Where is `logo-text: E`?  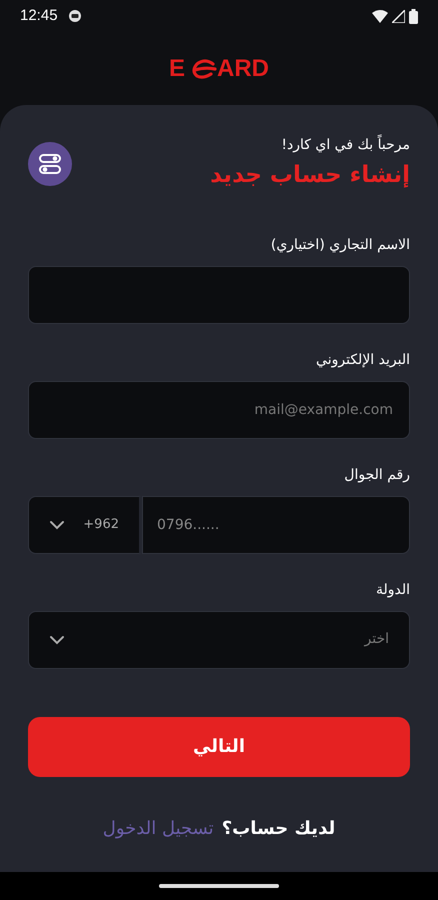 logo-text: E is located at coordinates (176, 69).